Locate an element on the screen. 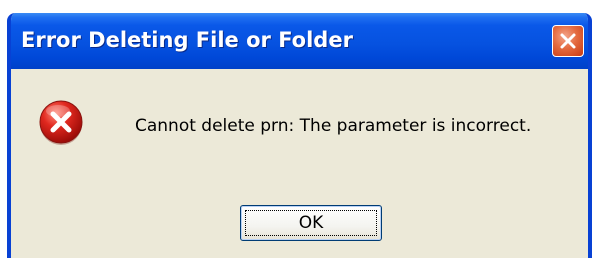 The width and height of the screenshot is (596, 258). ok-button-label: OK is located at coordinates (311, 223).